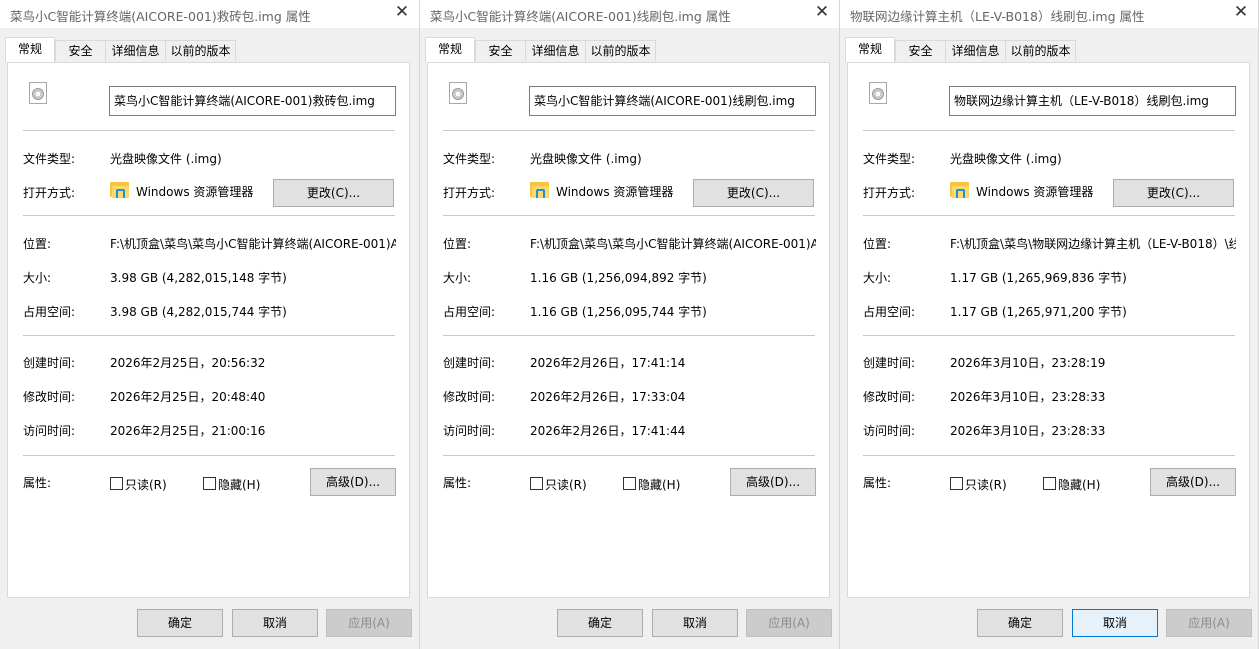 The width and height of the screenshot is (1259, 649). I want to click on modified-value: 2026年2月26日，17:33:04, so click(608, 397).